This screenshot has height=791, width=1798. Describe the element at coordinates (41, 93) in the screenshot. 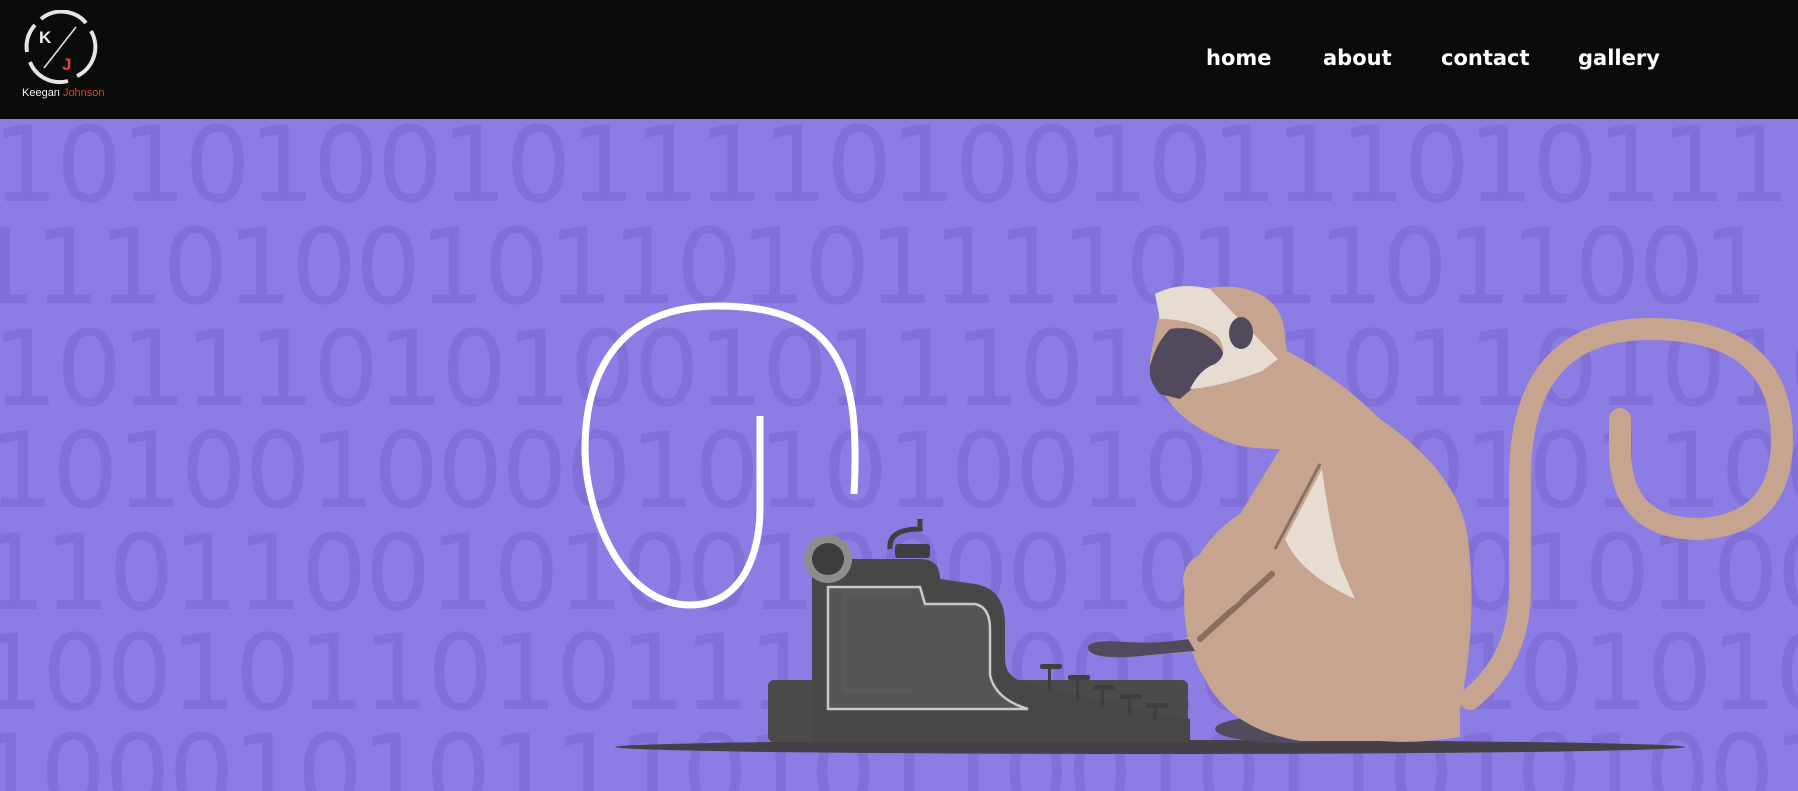

I see `logo-first-name: Keegan` at that location.